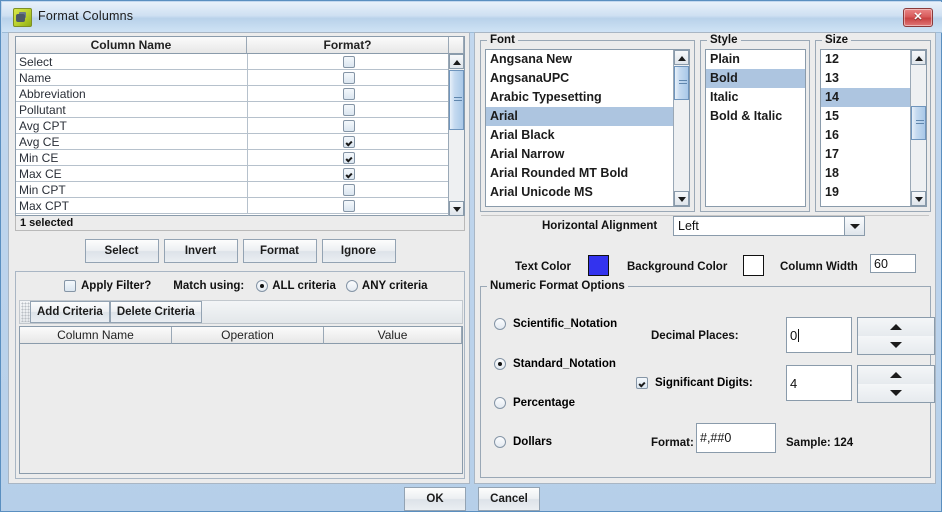  I want to click on table-row: Min CPT, so click(233, 190).